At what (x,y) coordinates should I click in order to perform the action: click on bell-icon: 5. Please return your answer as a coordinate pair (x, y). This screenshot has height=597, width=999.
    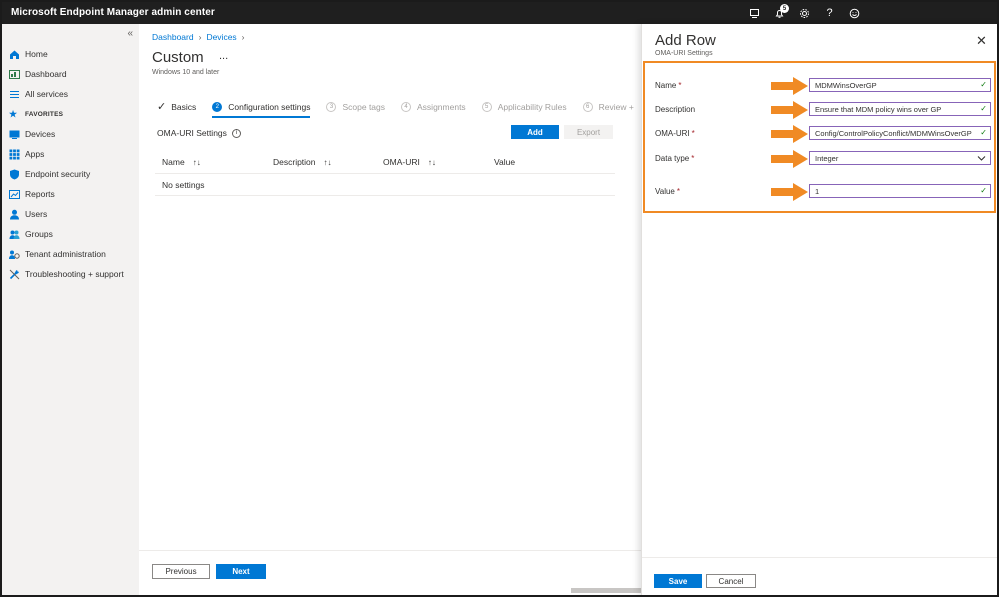
    Looking at the image, I should click on (779, 13).